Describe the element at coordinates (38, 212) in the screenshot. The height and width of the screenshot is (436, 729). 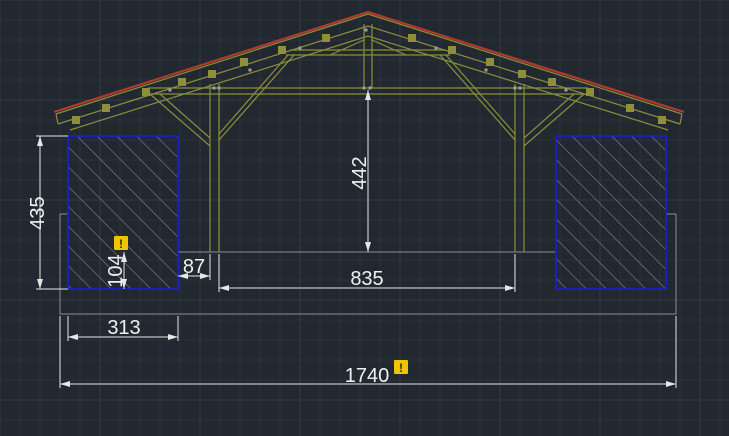
I see `dim-left-height: 435` at that location.